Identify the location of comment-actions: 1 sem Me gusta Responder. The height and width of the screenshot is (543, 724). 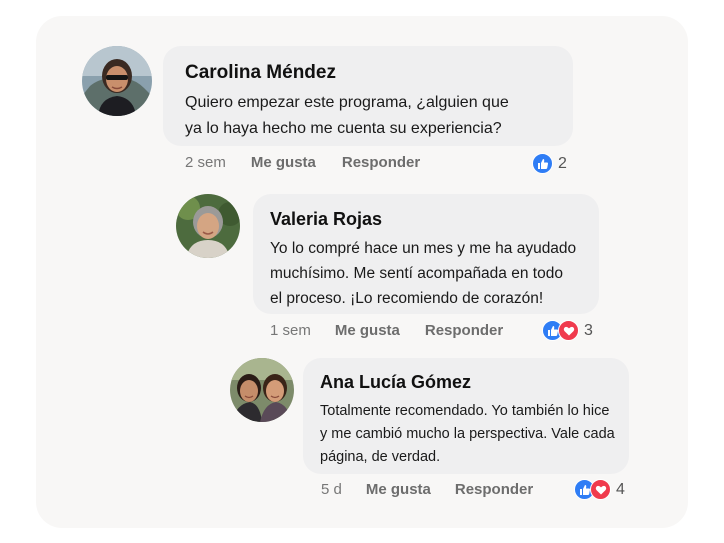
(386, 330).